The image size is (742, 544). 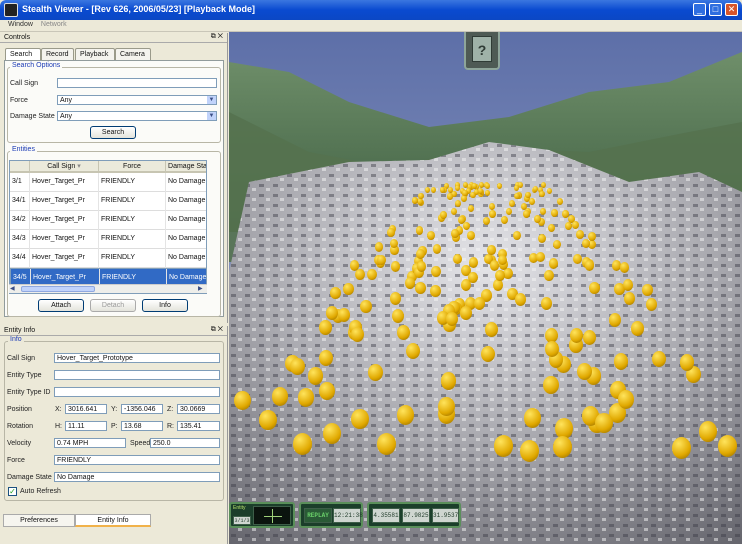 What do you see at coordinates (386, 515) in the screenshot?
I see `hud-latitude: 4.35581` at bounding box center [386, 515].